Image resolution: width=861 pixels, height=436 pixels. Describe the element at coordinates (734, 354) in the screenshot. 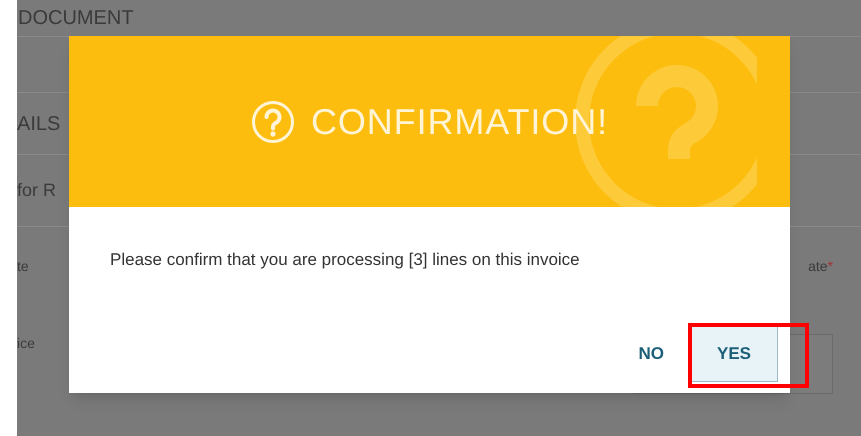

I see `yes-button: YES` at that location.